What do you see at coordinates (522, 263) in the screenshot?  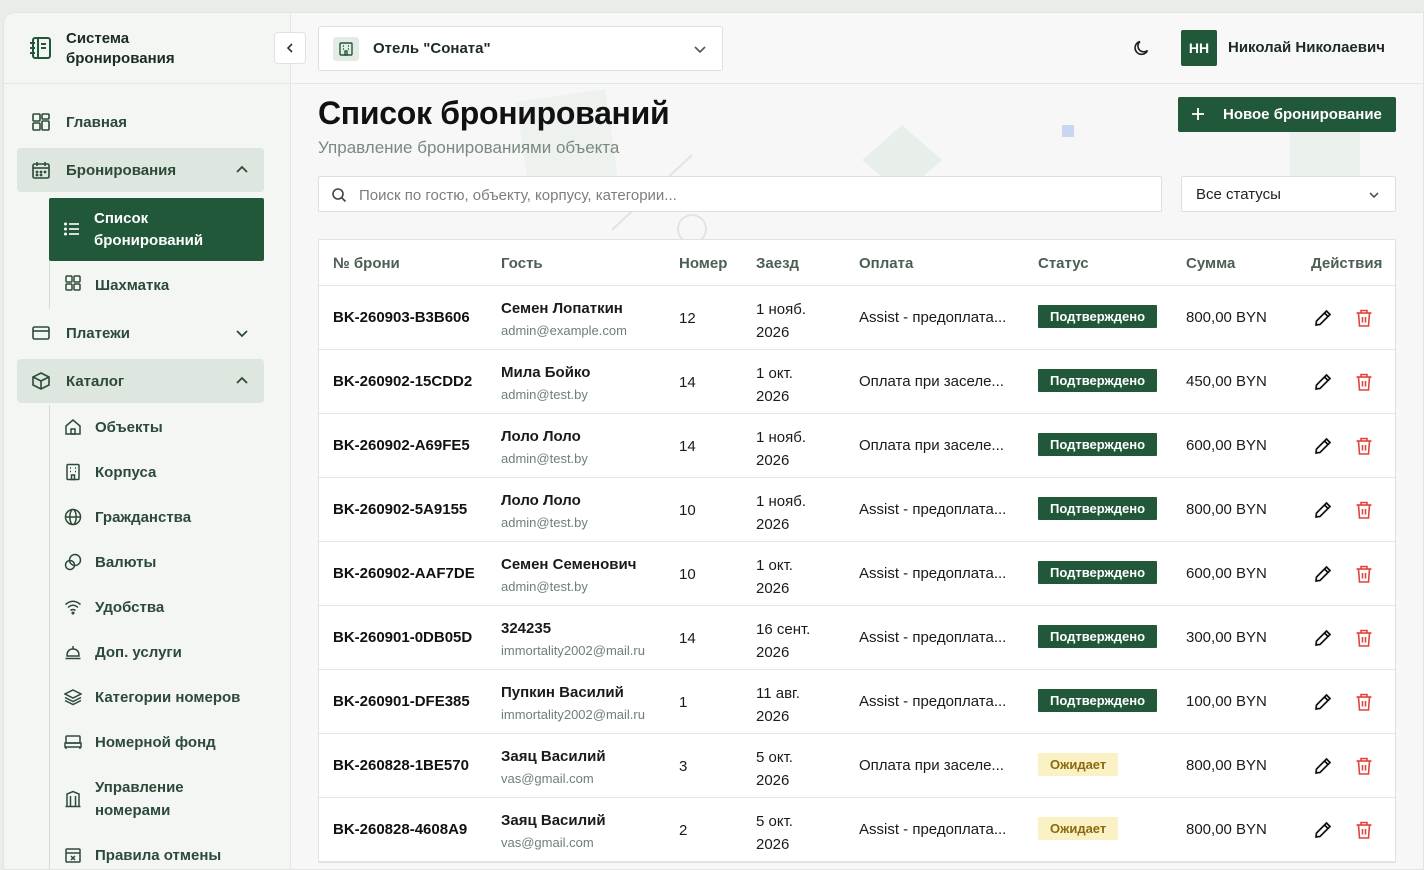 I see `column-header-guest: Гость` at bounding box center [522, 263].